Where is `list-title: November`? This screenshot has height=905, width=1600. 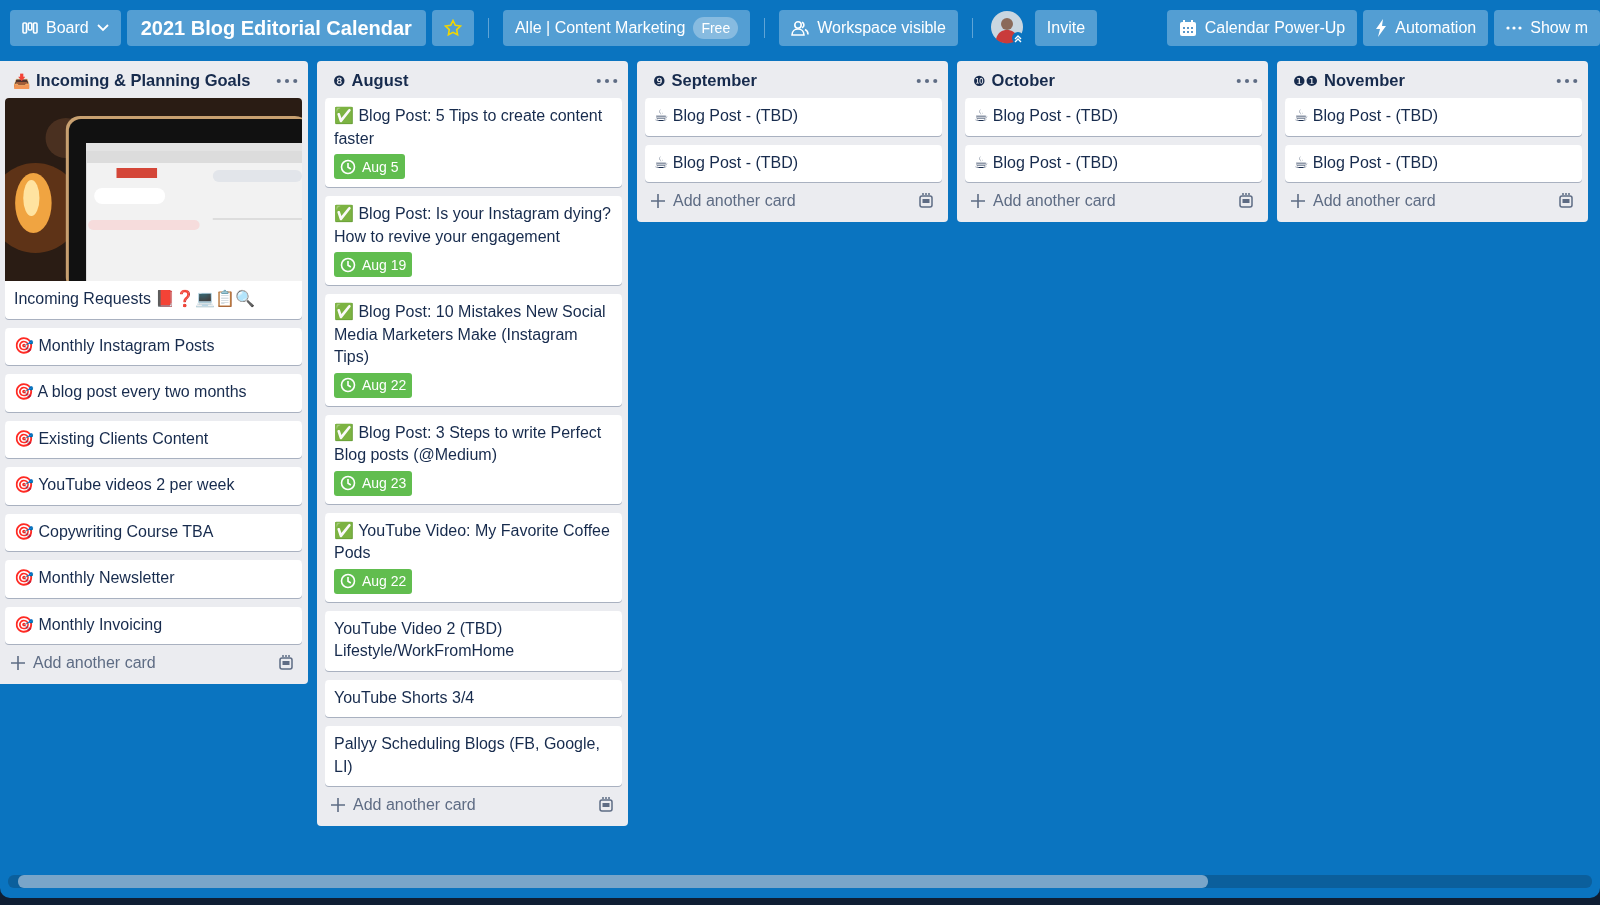
list-title: November is located at coordinates (1437, 80).